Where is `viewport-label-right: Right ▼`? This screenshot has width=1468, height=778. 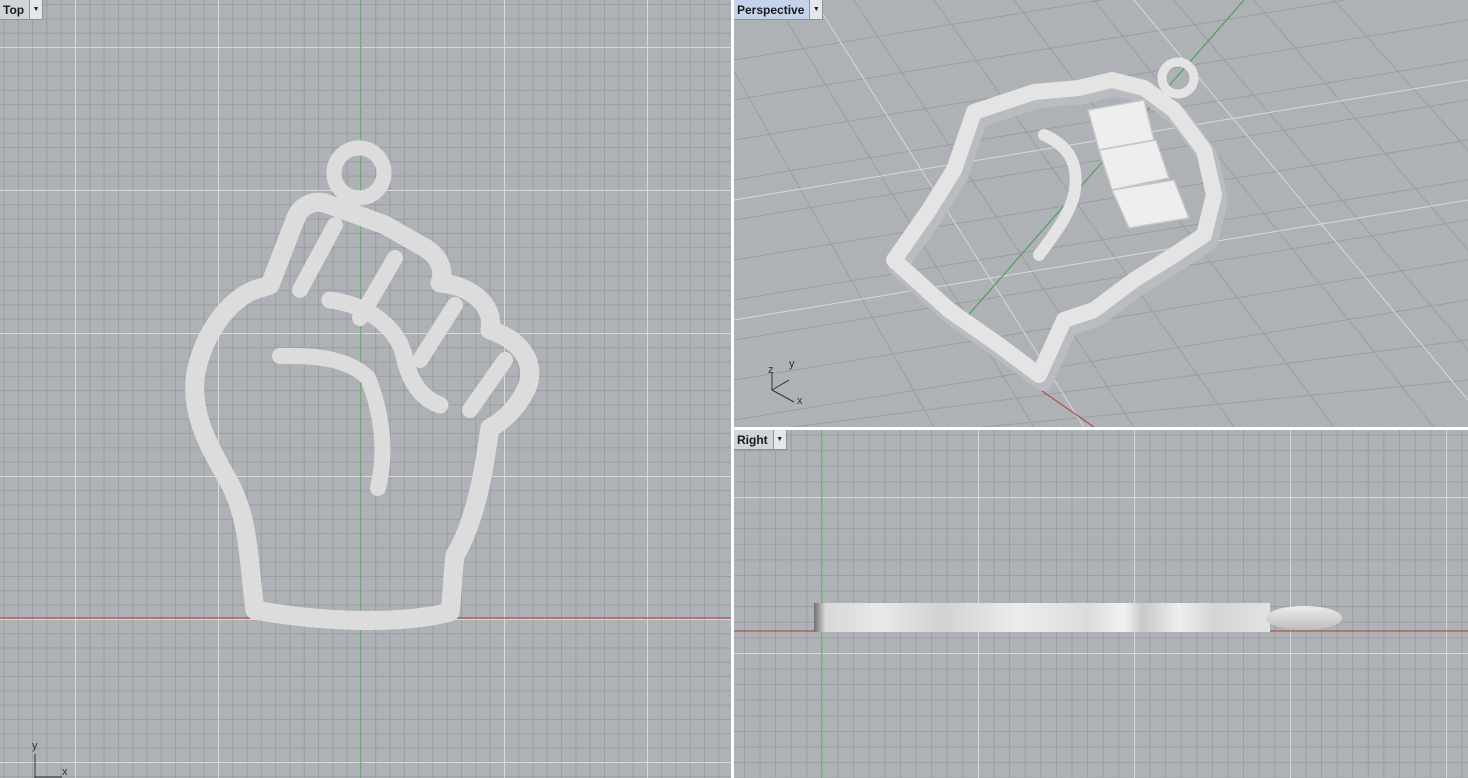 viewport-label-right: Right ▼ is located at coordinates (760, 440).